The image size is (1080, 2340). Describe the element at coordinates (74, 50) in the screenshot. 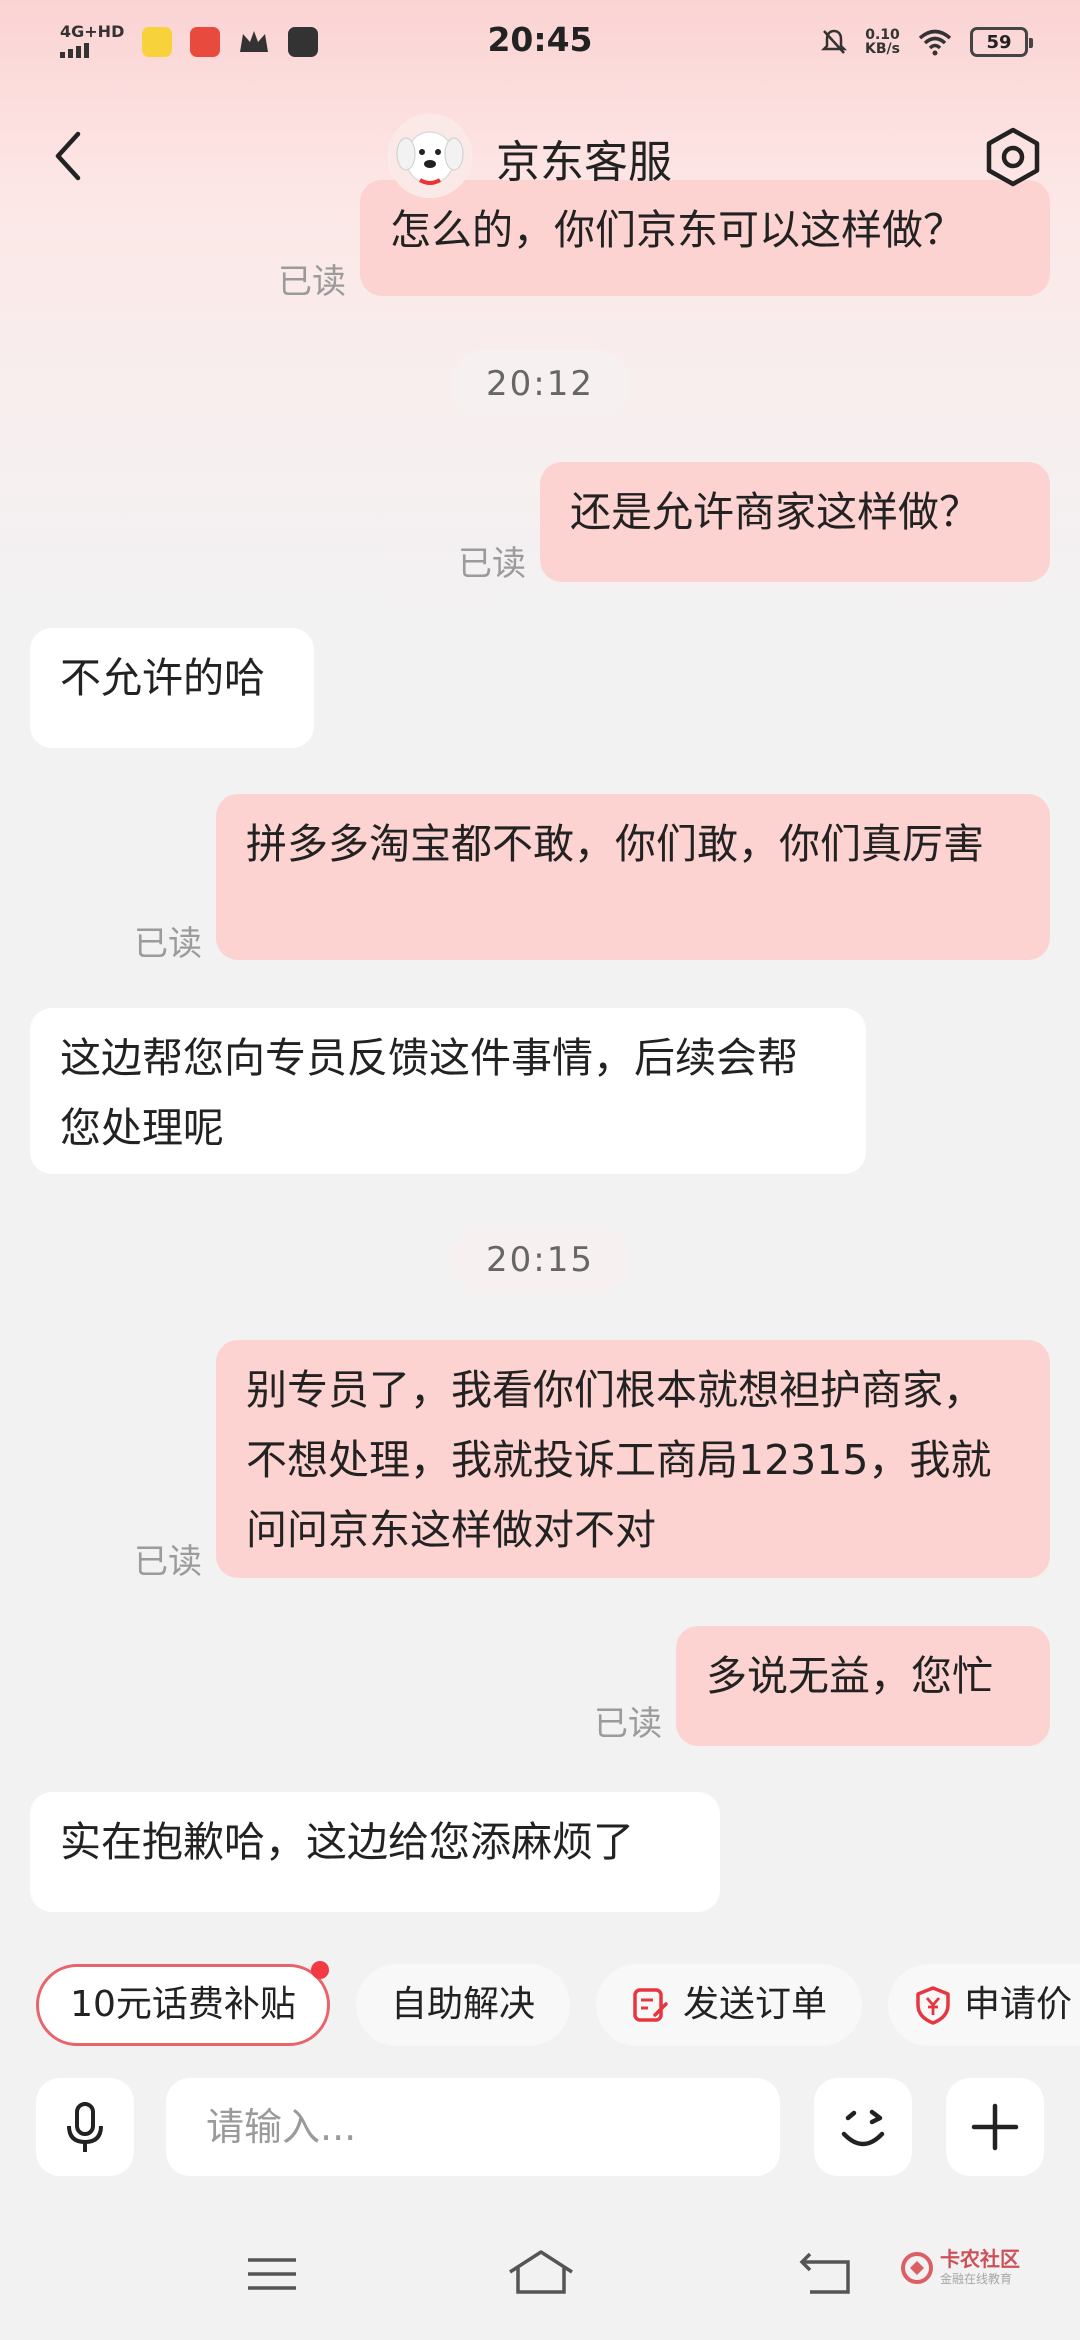

I see `signal-bars-icon` at that location.